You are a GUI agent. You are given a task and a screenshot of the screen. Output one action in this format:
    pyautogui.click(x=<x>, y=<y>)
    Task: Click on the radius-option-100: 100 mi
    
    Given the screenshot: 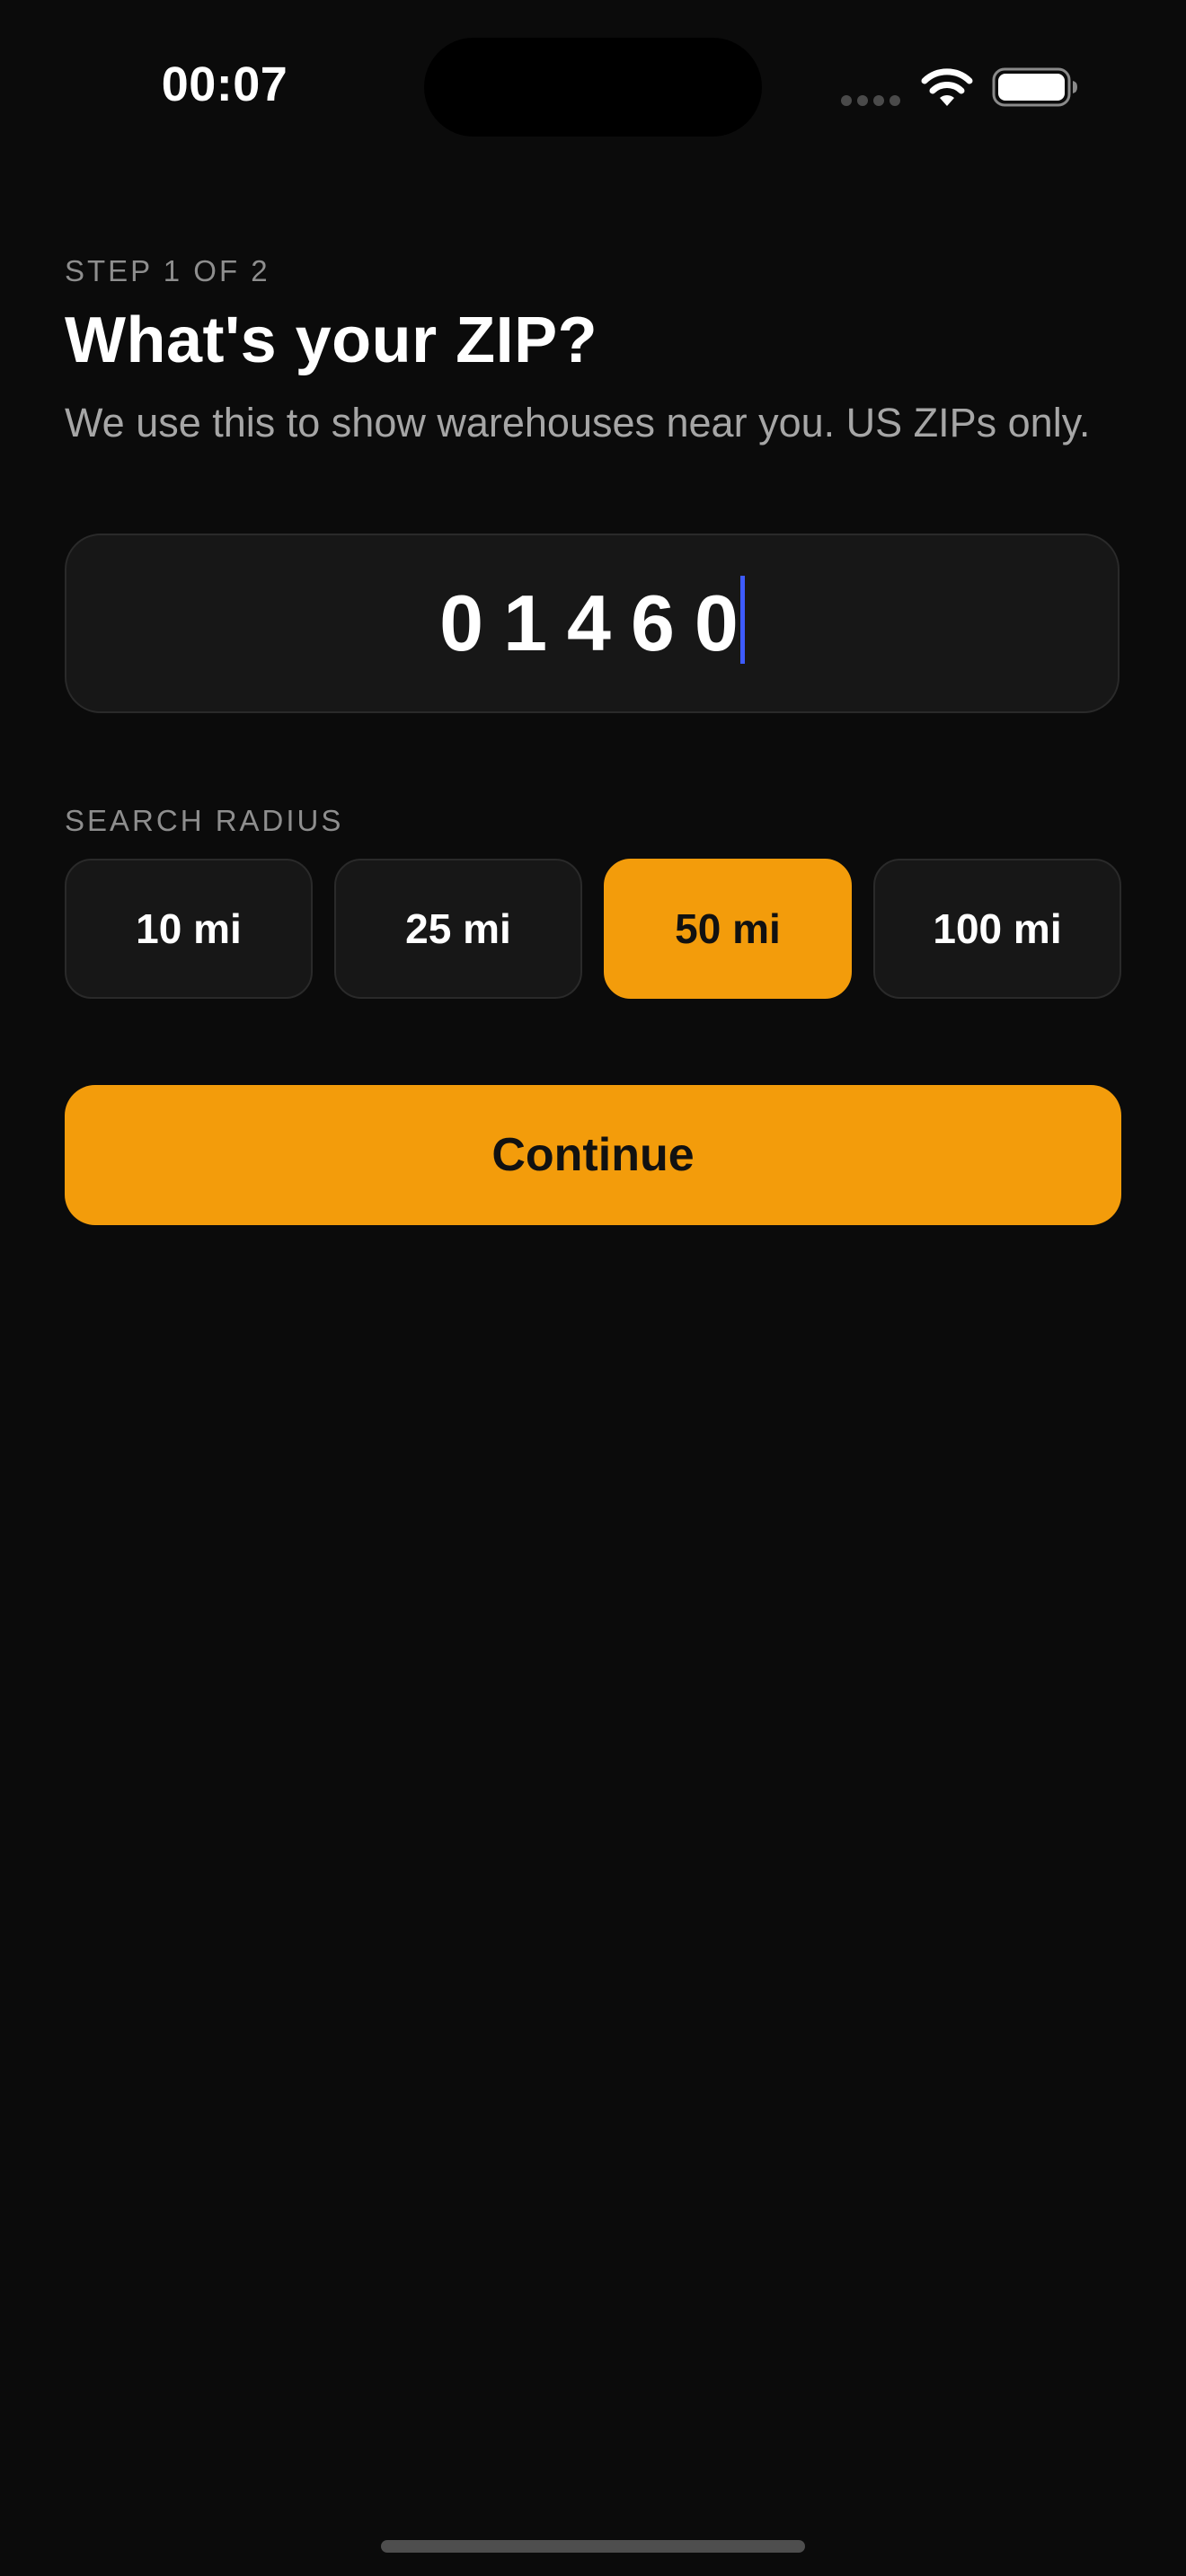 What is the action you would take?
    pyautogui.click(x=997, y=929)
    